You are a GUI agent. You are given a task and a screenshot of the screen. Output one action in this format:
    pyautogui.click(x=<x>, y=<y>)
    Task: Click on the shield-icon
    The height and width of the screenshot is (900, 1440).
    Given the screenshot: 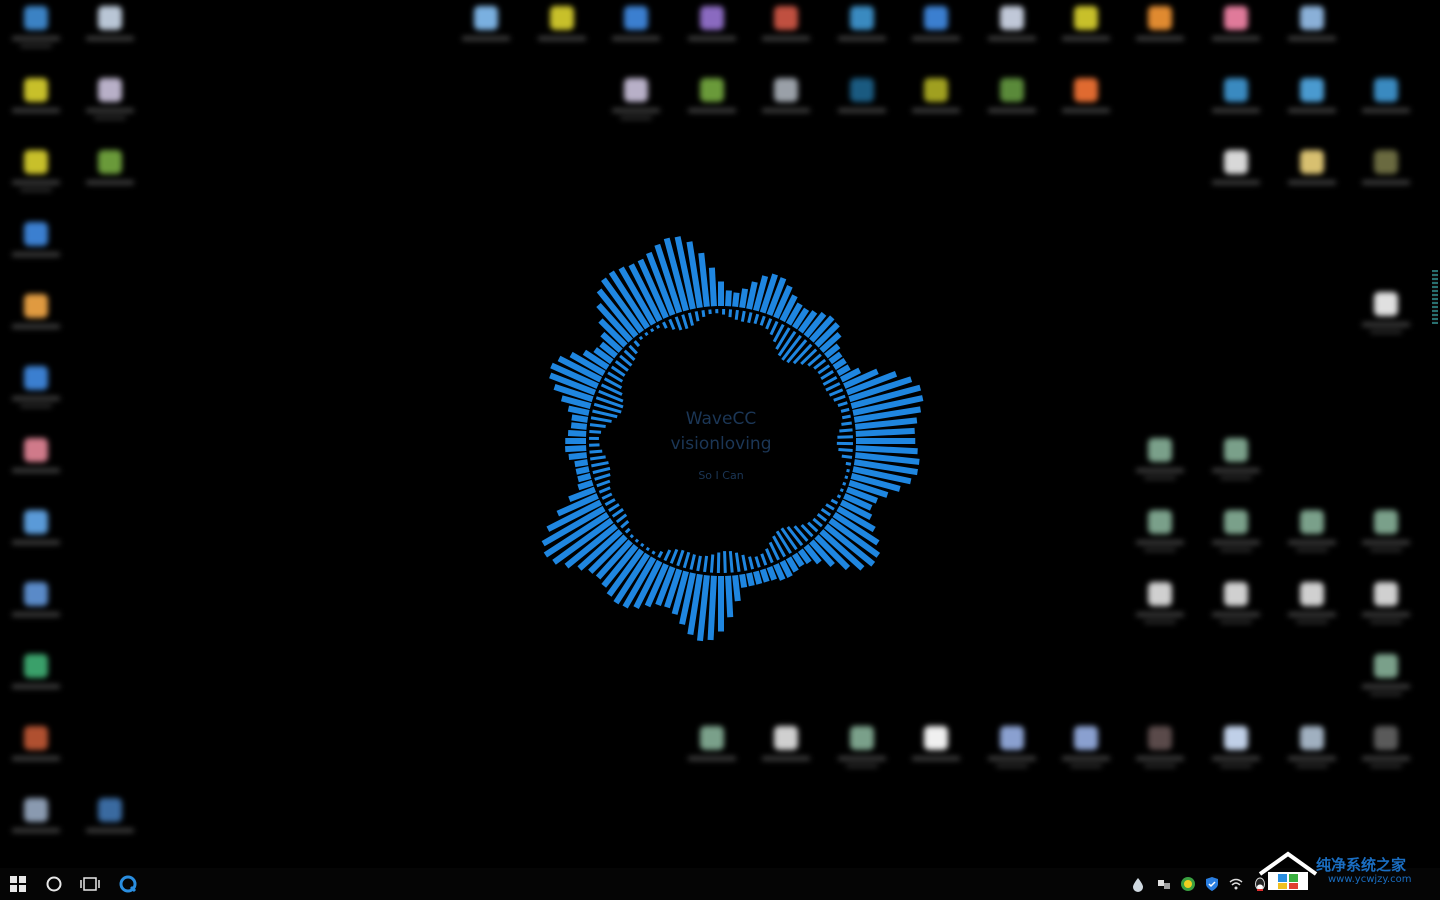 What is the action you would take?
    pyautogui.click(x=1212, y=884)
    